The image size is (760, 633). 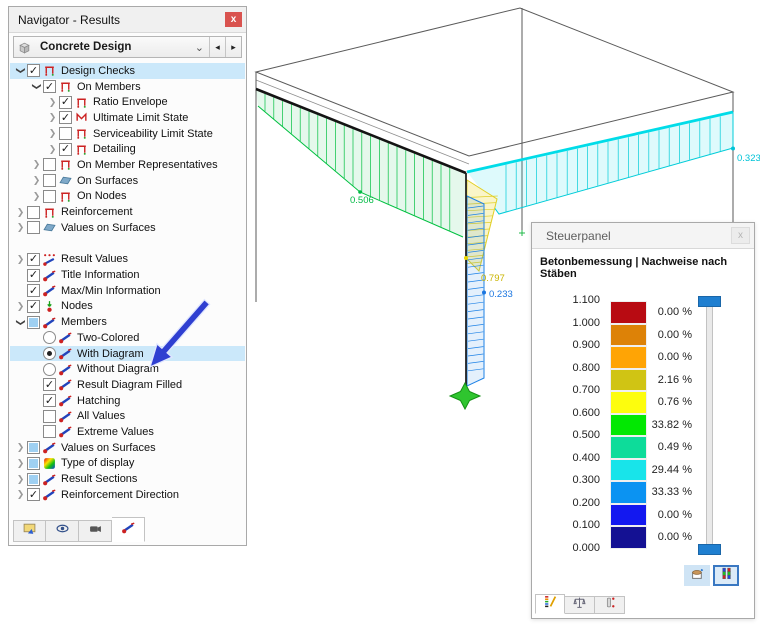 What do you see at coordinates (127, 134) in the screenshot?
I see `tree-item-serviceability-limit-state: ❯ Serviceability Limit State` at bounding box center [127, 134].